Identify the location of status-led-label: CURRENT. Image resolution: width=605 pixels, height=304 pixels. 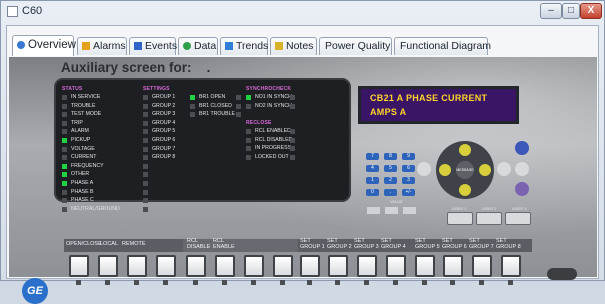
(84, 157).